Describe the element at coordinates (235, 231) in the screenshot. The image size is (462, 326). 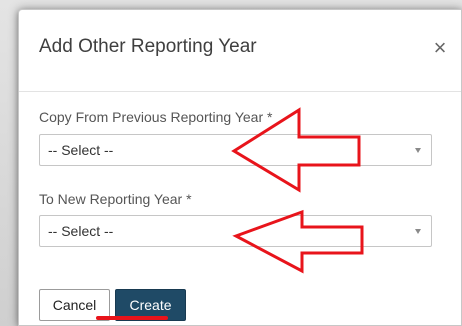
I see `to-new-year-select: -- Select --` at that location.